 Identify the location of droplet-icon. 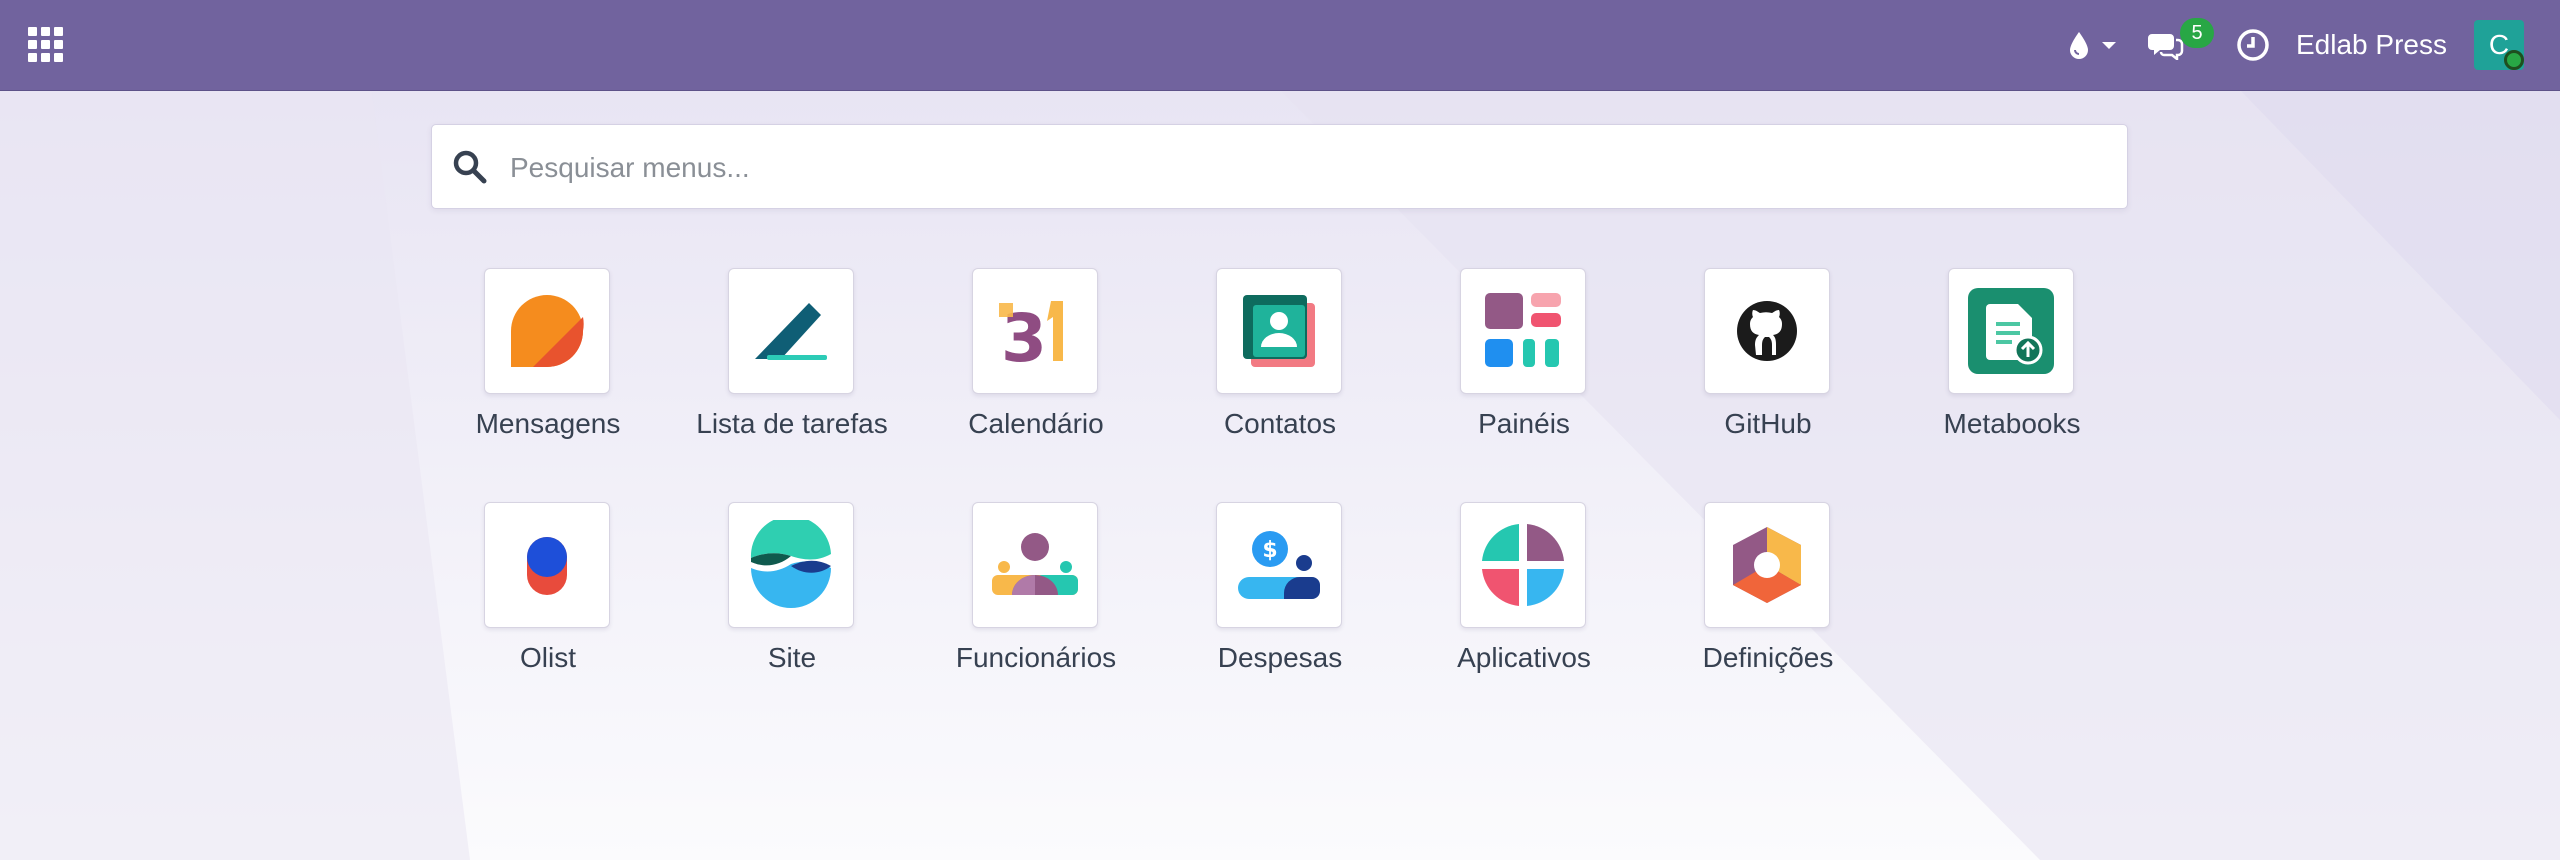
(2079, 45).